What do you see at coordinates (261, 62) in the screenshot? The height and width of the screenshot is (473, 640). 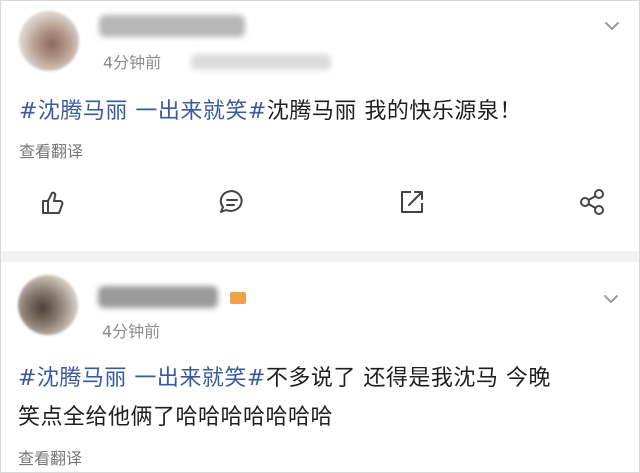 I see `source-blurred` at bounding box center [261, 62].